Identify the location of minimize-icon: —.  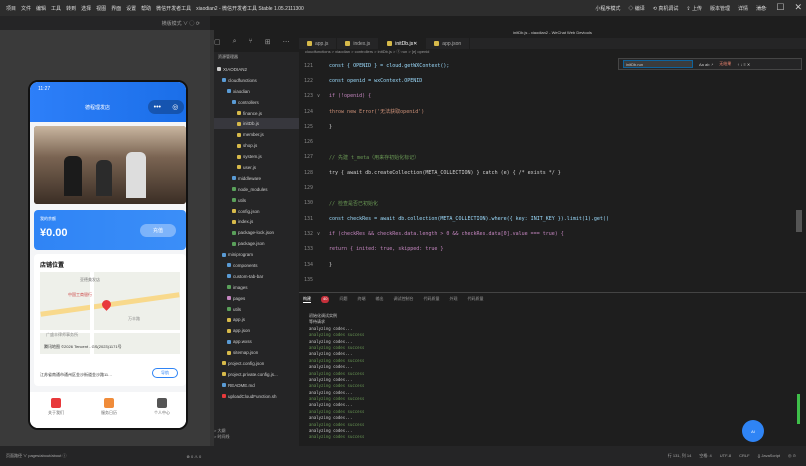
(761, 7).